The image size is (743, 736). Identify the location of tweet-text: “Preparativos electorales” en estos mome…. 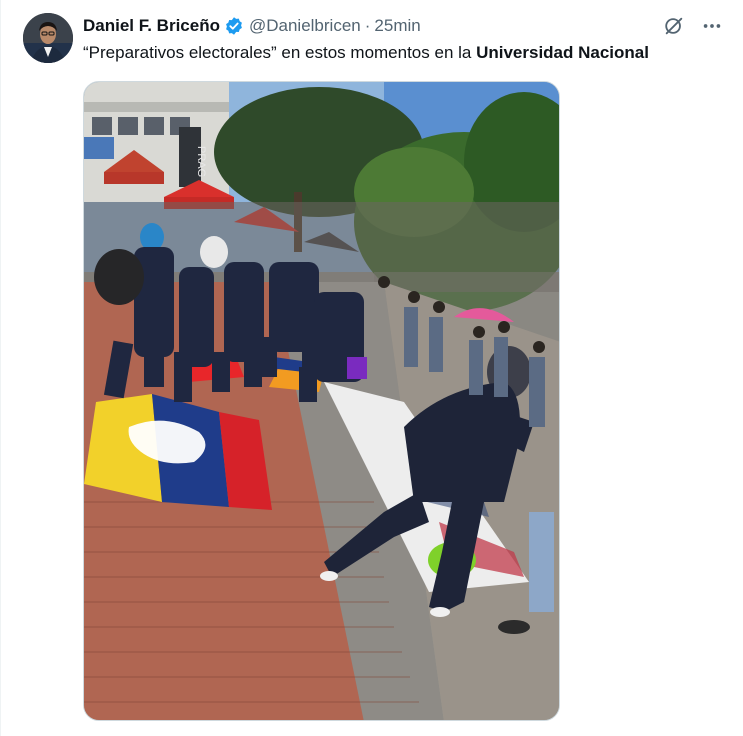
(408, 53).